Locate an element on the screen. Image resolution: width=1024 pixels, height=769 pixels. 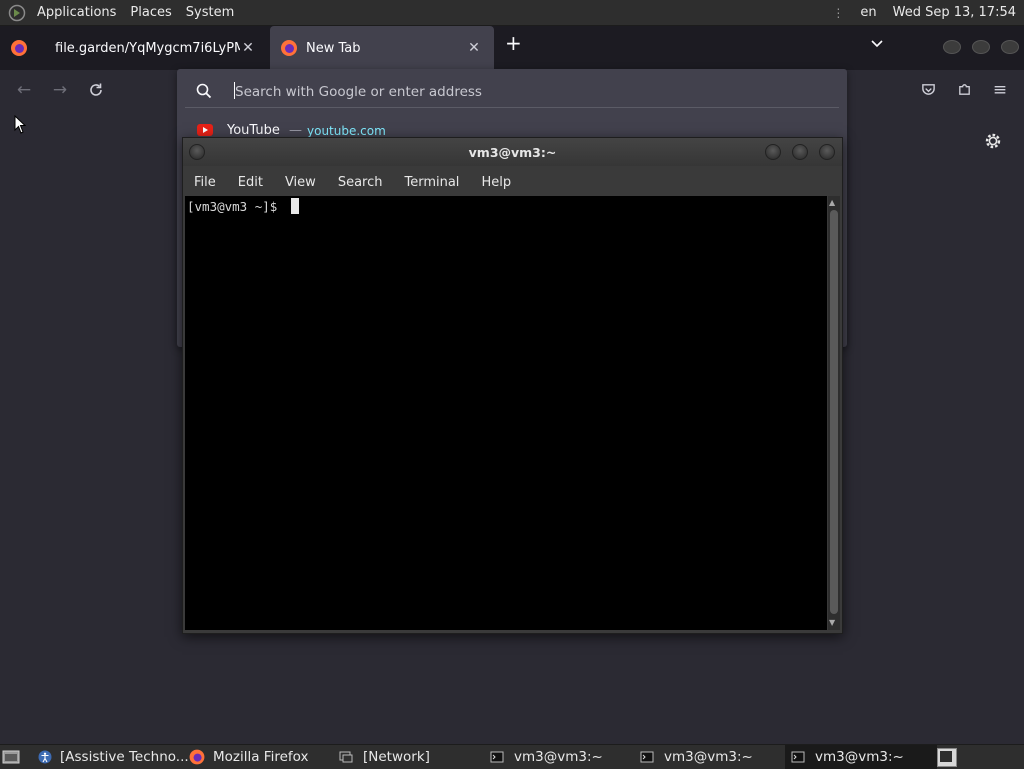
extensions-puzzle-icon is located at coordinates (964, 90).